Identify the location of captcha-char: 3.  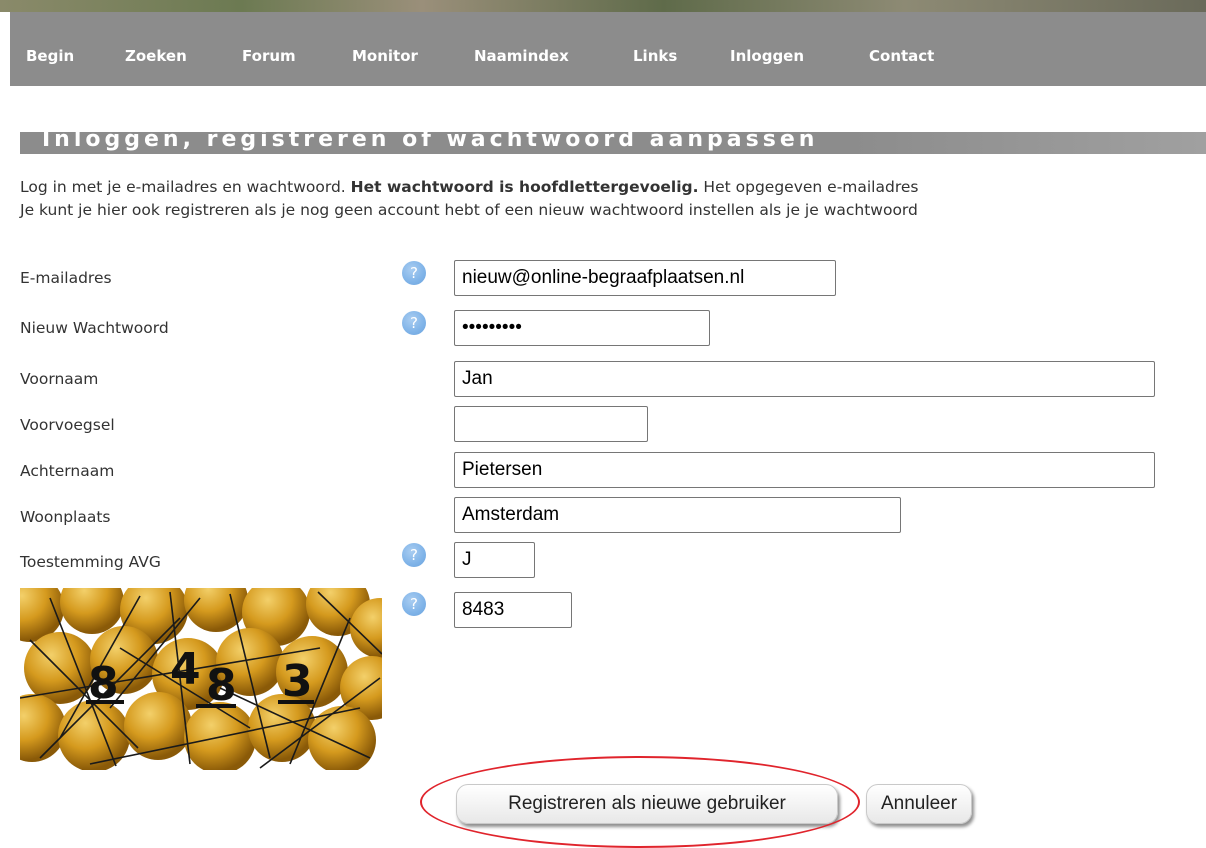
(297, 681).